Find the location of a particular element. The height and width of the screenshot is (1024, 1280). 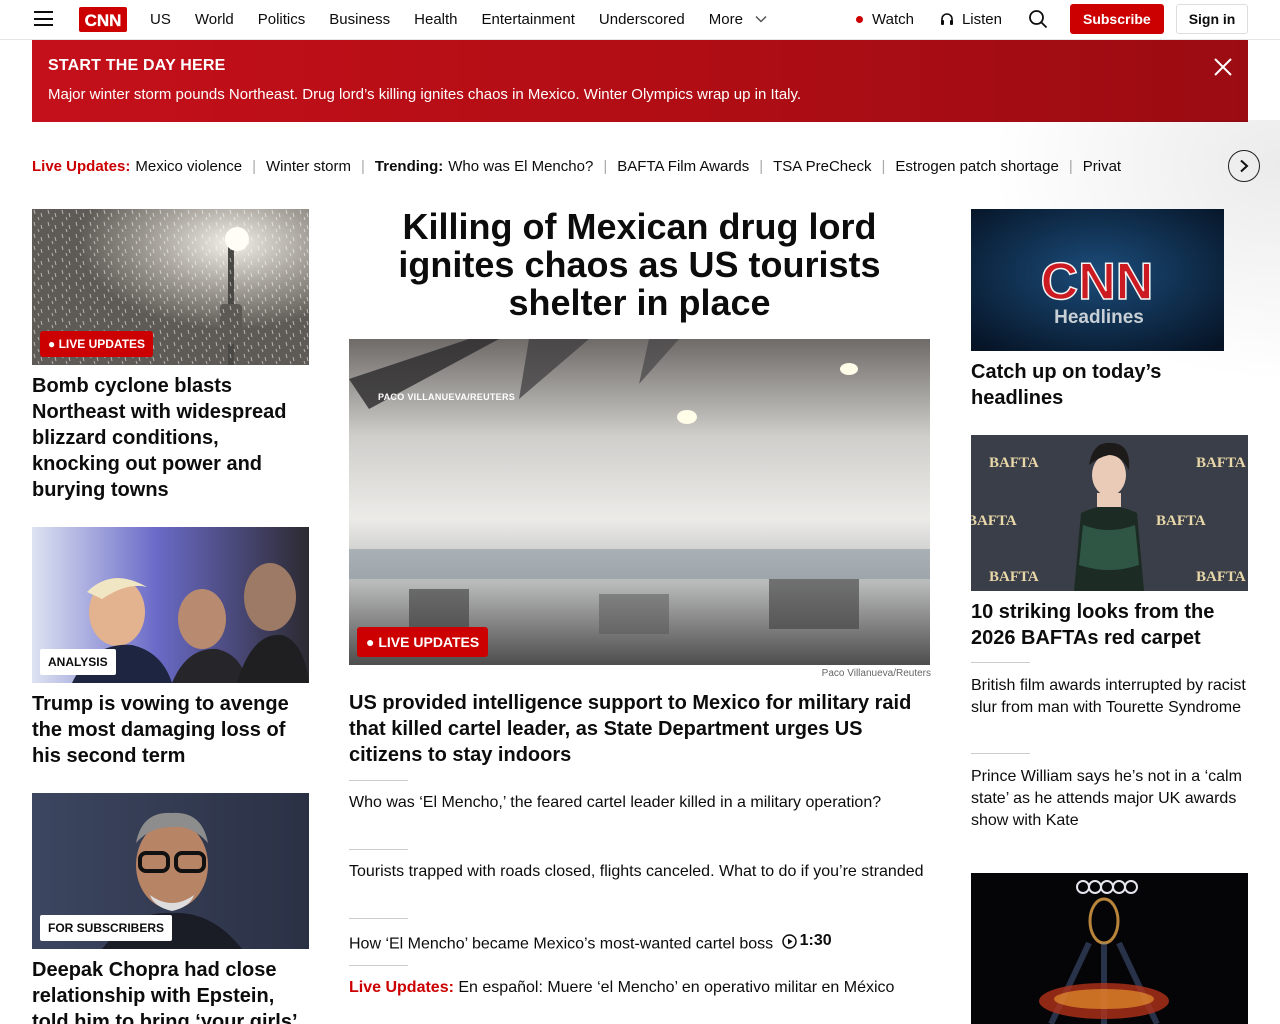

trending-next-button is located at coordinates (1244, 166).